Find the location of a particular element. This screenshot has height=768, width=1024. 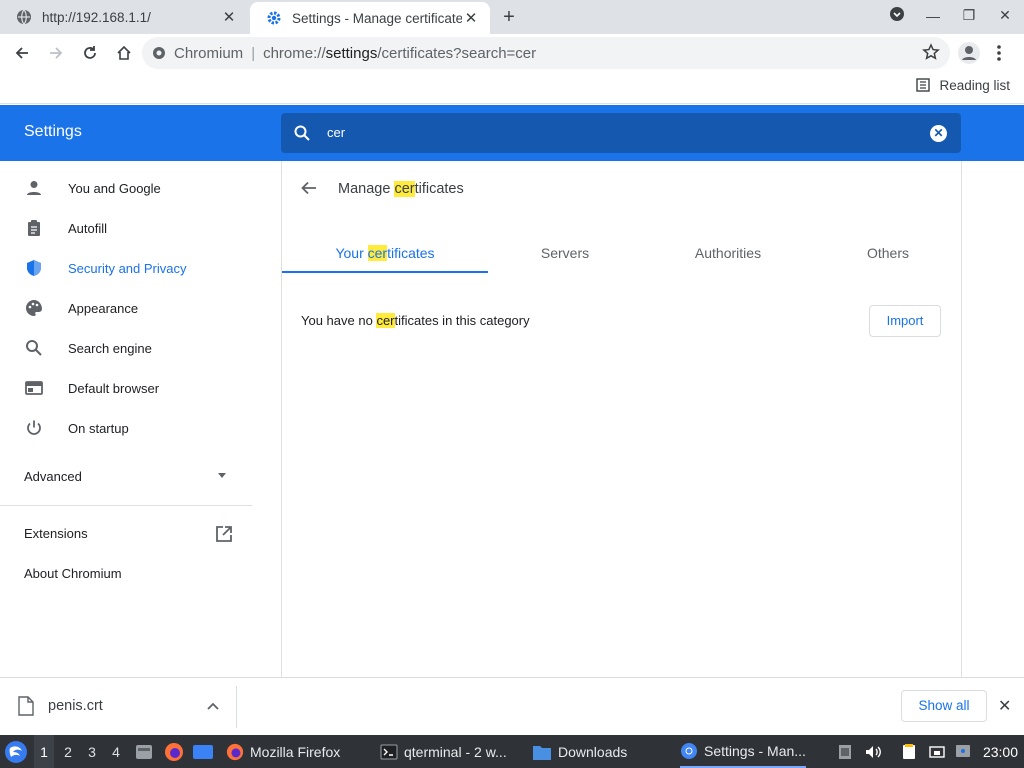

task-firefox: Mozilla Firefox is located at coordinates (283, 751).